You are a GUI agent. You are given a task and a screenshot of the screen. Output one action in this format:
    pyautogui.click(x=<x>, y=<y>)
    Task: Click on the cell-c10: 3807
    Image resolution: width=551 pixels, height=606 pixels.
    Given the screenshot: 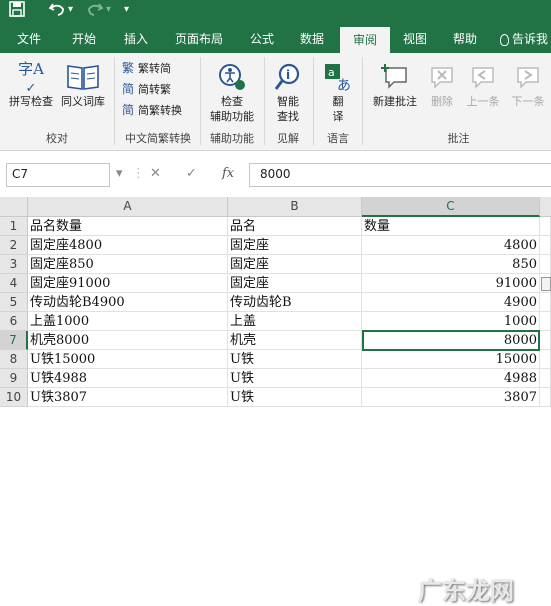 What is the action you would take?
    pyautogui.click(x=451, y=397)
    